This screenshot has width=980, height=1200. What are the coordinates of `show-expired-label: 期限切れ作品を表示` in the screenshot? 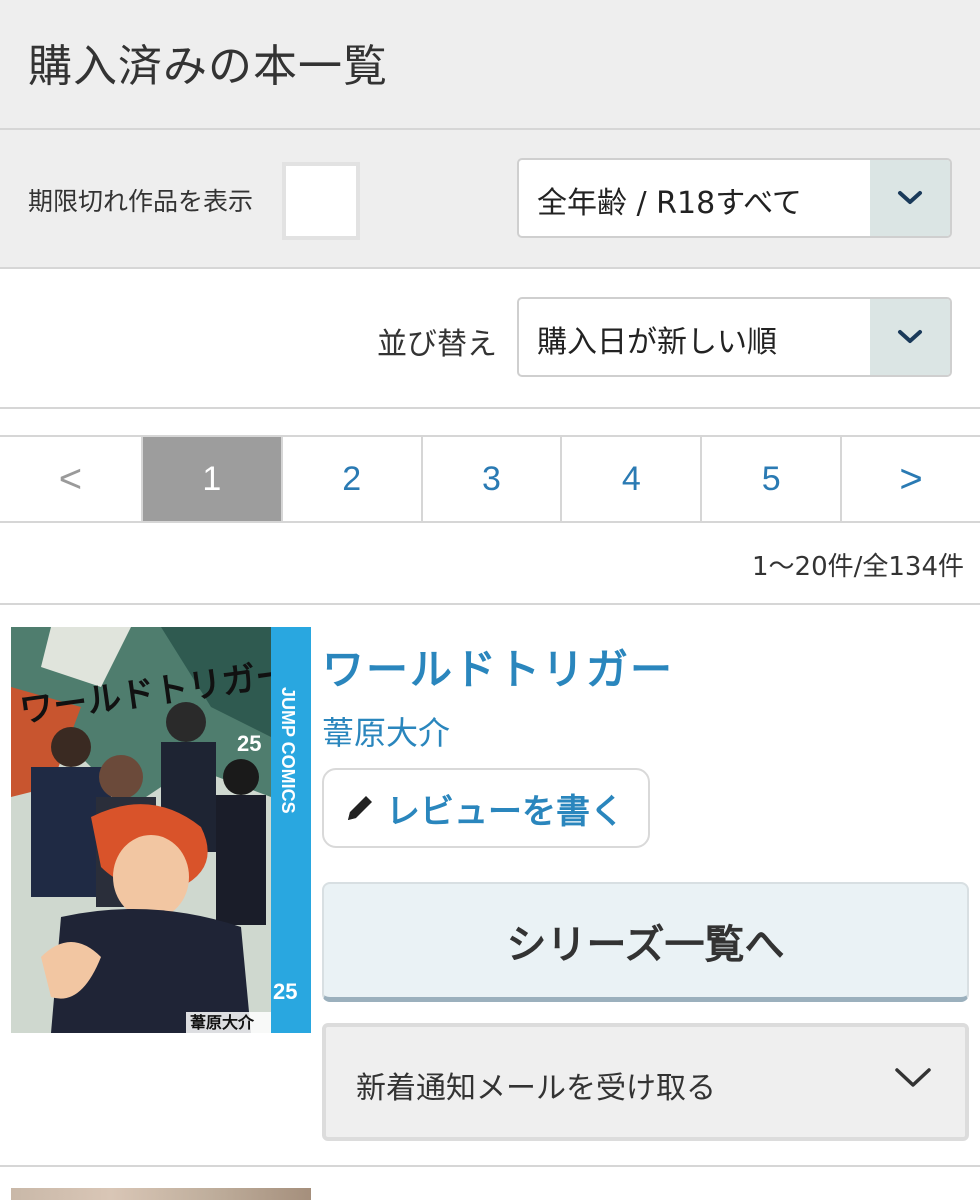 It's located at (141, 201).